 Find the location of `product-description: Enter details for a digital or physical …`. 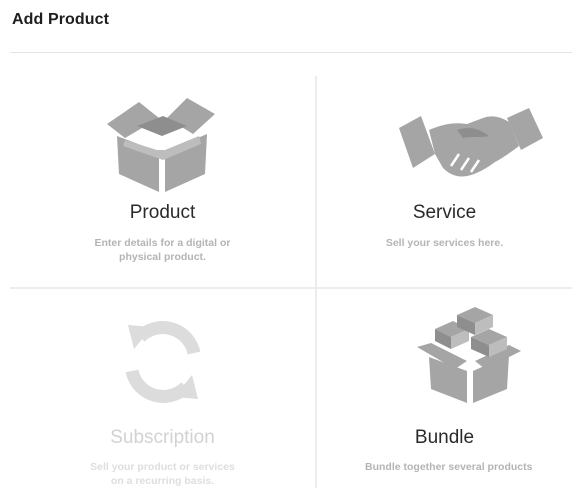

product-description: Enter details for a digital or physical … is located at coordinates (162, 250).